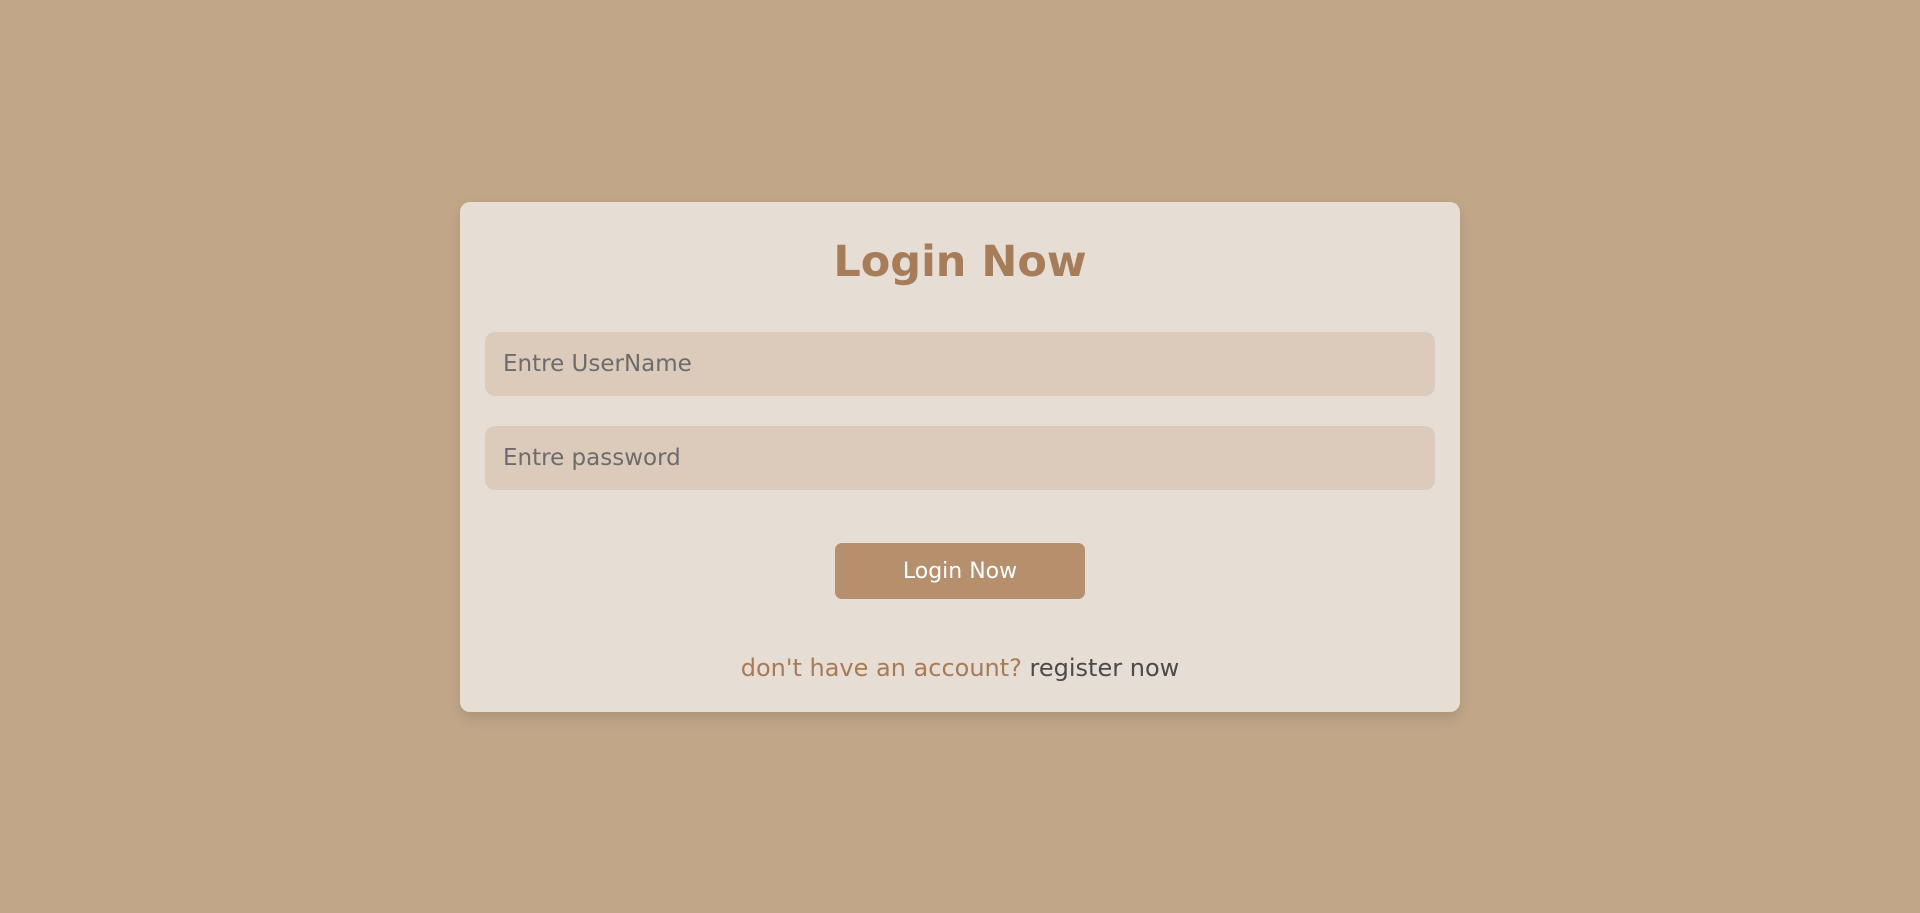 Image resolution: width=1920 pixels, height=913 pixels. Describe the element at coordinates (1105, 668) in the screenshot. I see `register-link: register now` at that location.